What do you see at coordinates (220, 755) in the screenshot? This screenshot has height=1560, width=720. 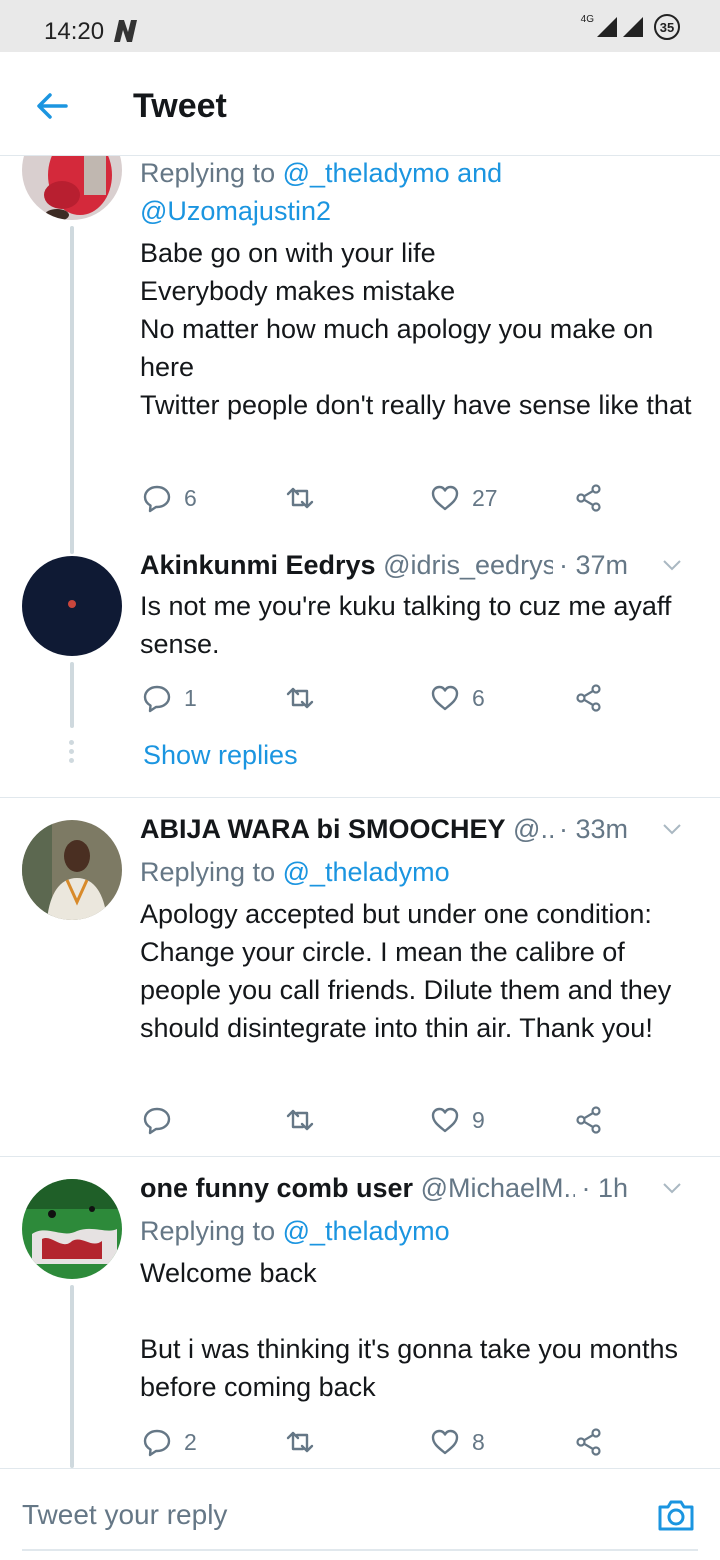 I see `show-replies-link: Show replies` at bounding box center [220, 755].